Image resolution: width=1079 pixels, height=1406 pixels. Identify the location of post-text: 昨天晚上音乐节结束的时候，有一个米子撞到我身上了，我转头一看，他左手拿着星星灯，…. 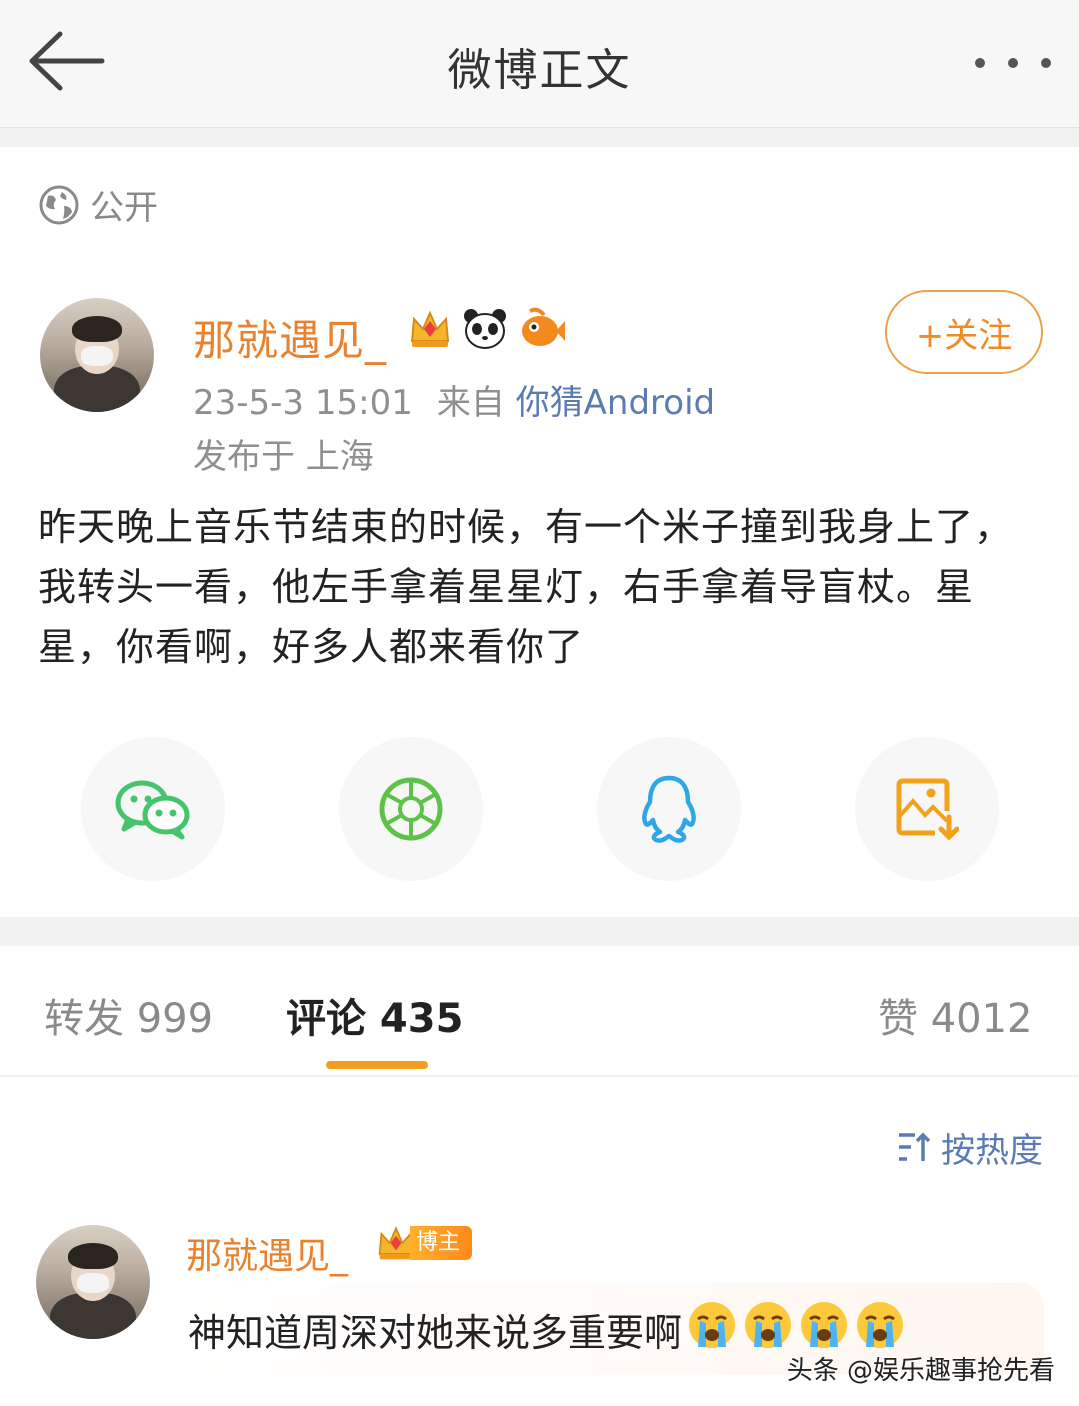
(526, 587).